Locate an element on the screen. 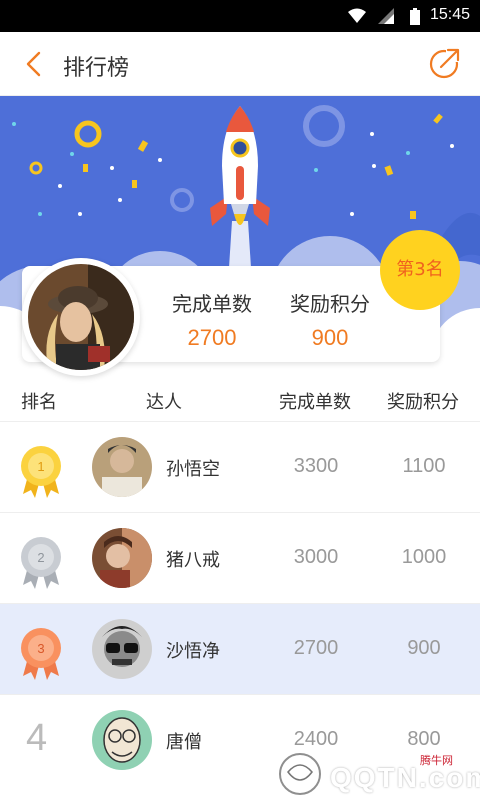 The width and height of the screenshot is (480, 800). ranking-row-1: 1 孙悟空 3300 1100 is located at coordinates (240, 467).